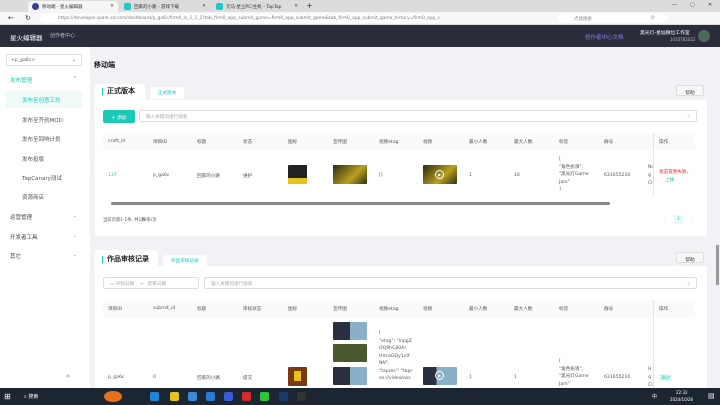  What do you see at coordinates (15, 256) in the screenshot?
I see `sidebar-group-other: 其它` at bounding box center [15, 256].